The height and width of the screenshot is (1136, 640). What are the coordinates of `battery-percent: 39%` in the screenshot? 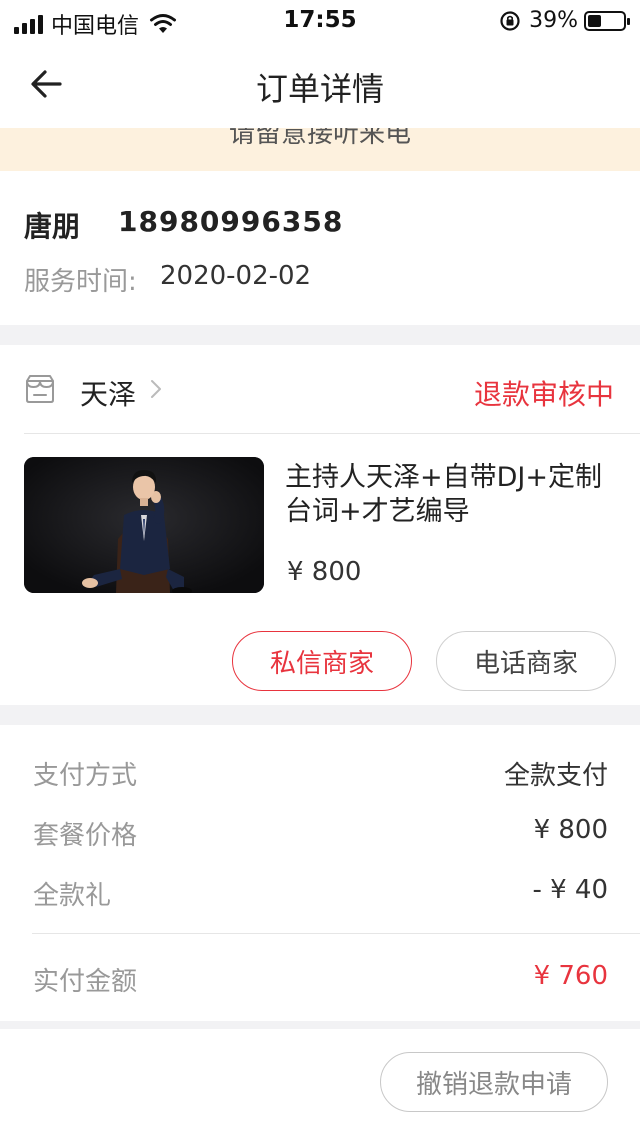 It's located at (553, 20).